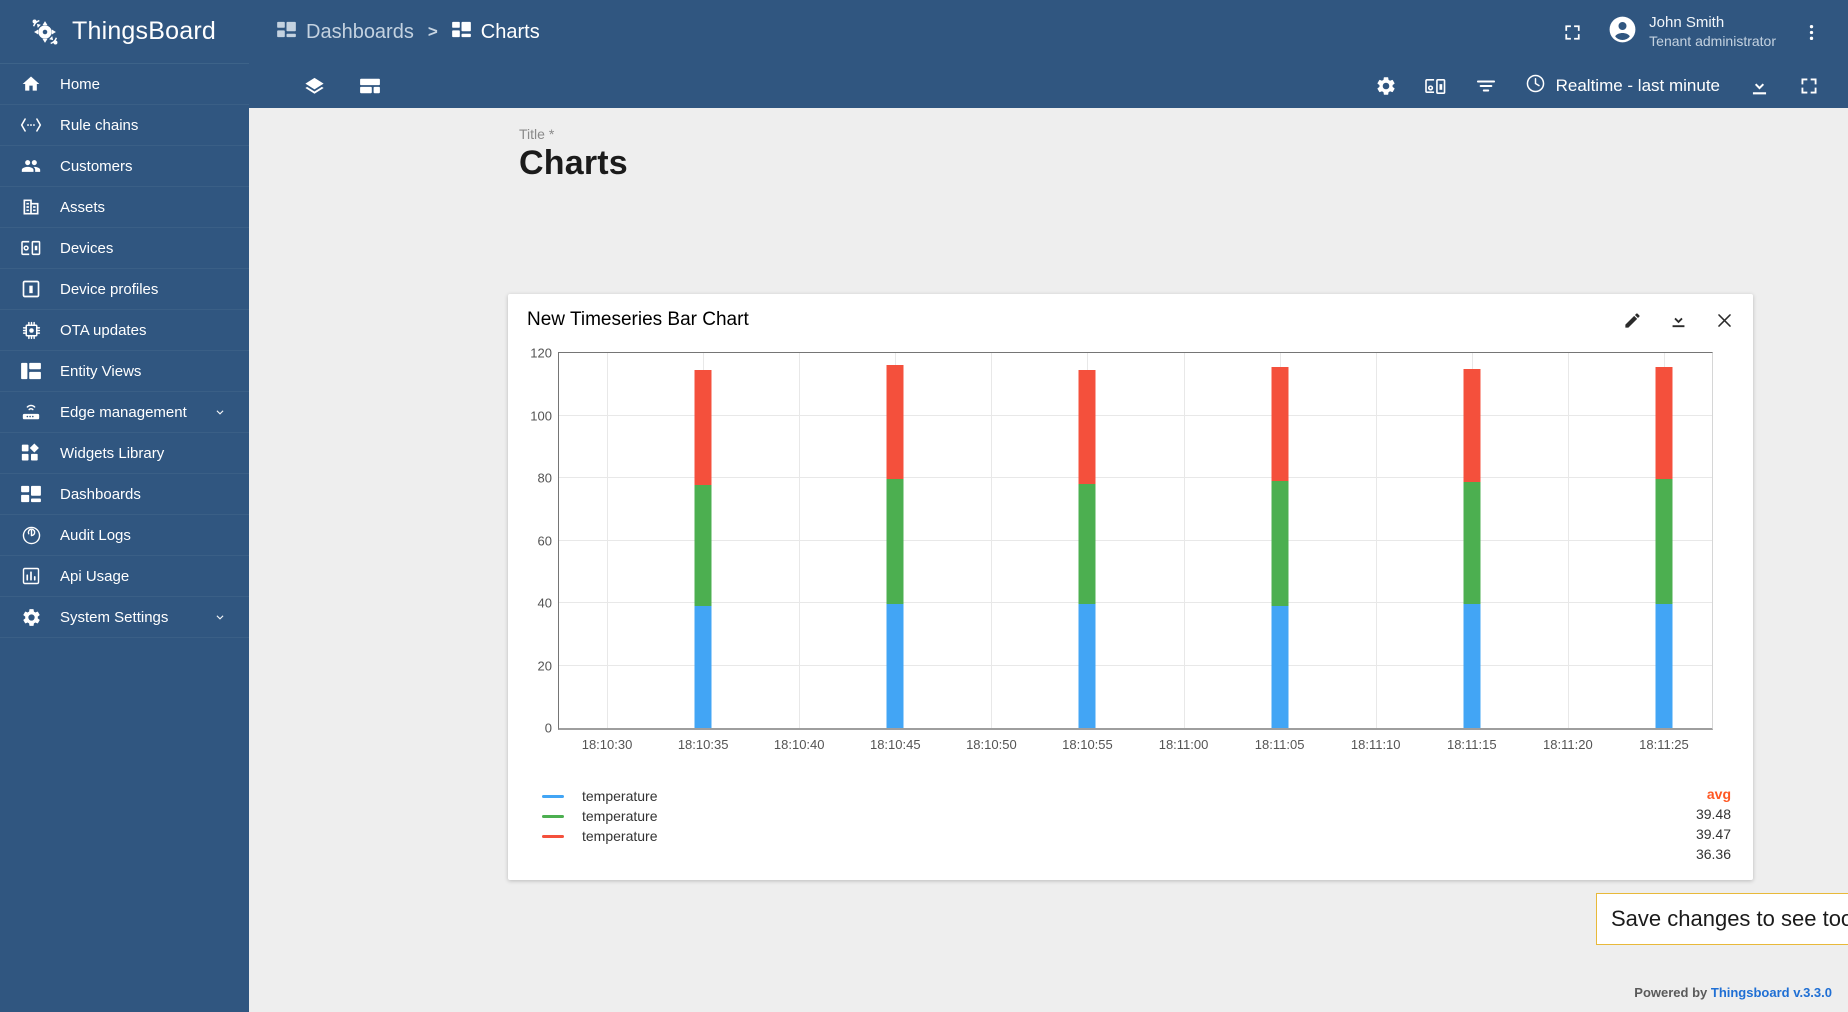 This screenshot has width=1848, height=1012. What do you see at coordinates (1811, 32) in the screenshot?
I see `more-vert-icon` at bounding box center [1811, 32].